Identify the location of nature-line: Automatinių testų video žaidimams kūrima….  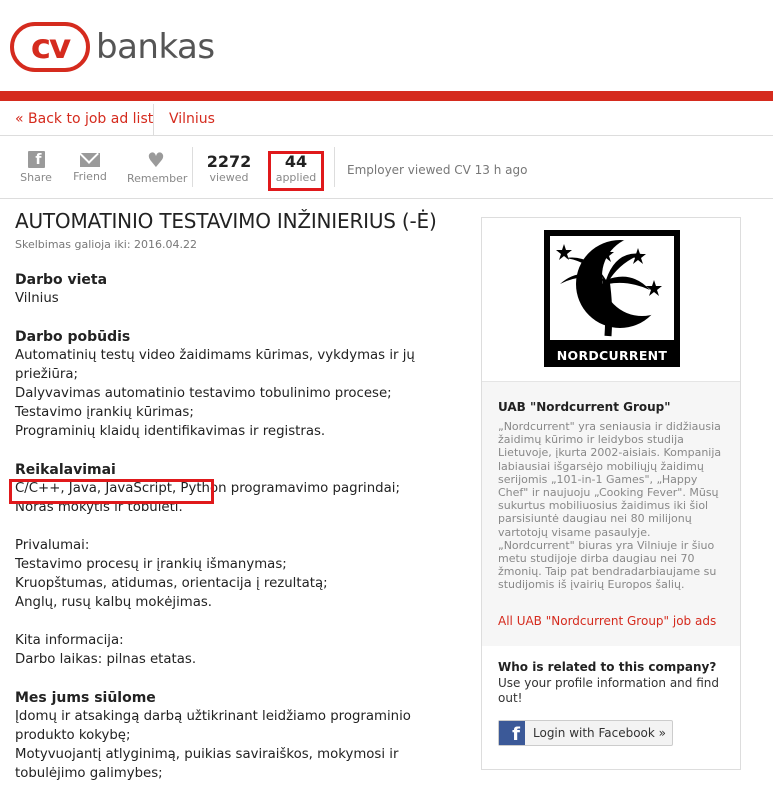
(215, 365).